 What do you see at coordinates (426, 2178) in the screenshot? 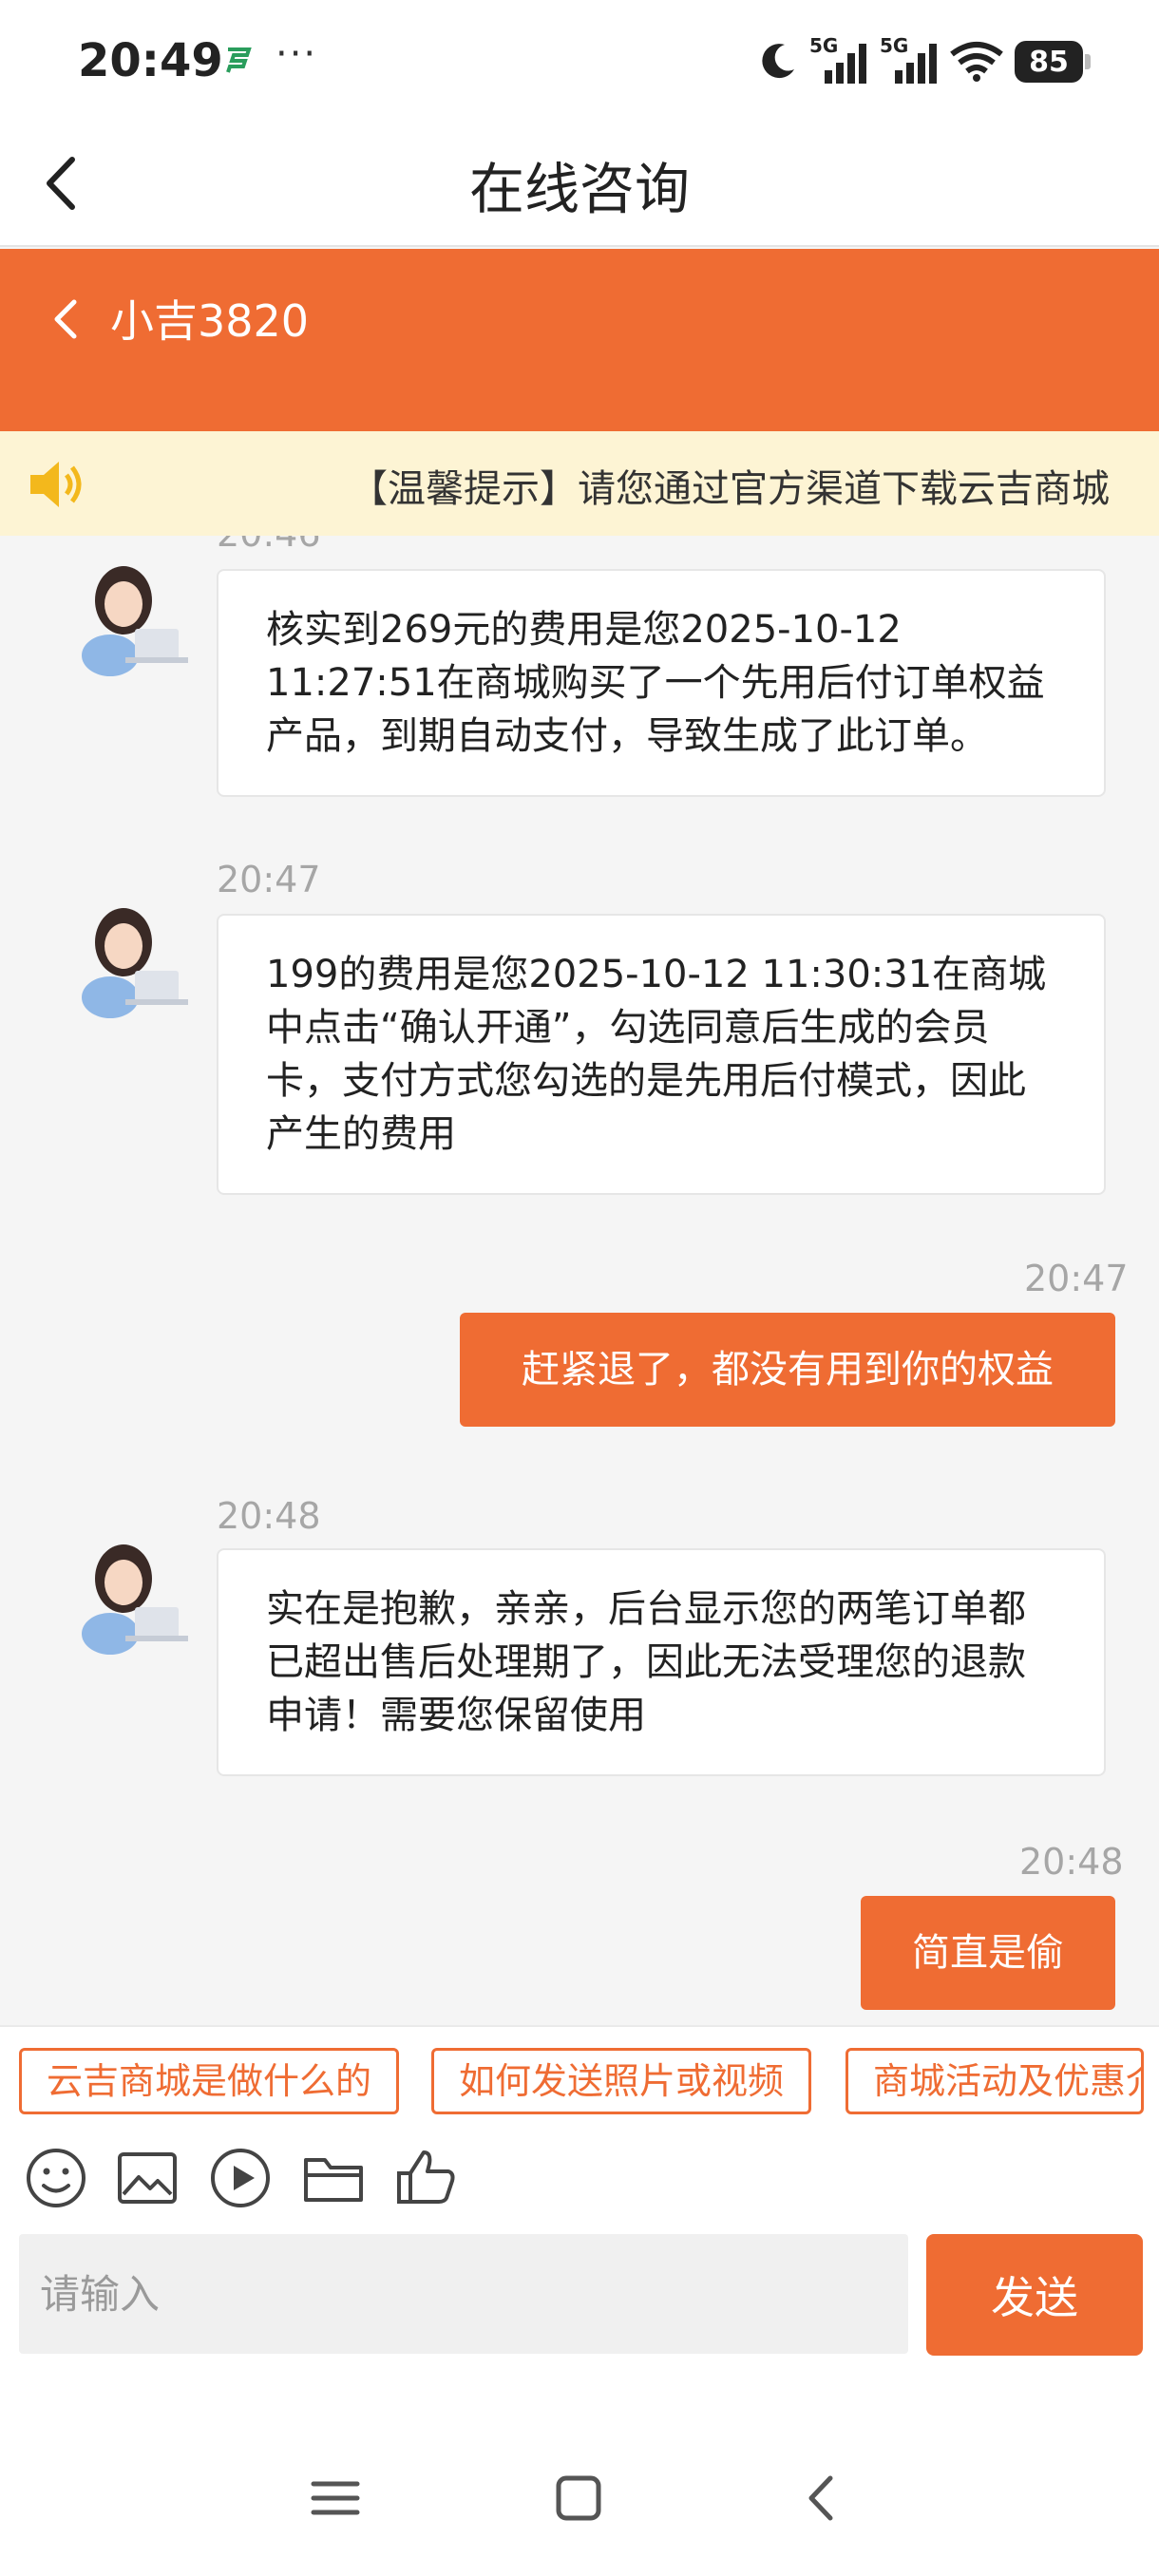
I see `thumbs-up-icon` at bounding box center [426, 2178].